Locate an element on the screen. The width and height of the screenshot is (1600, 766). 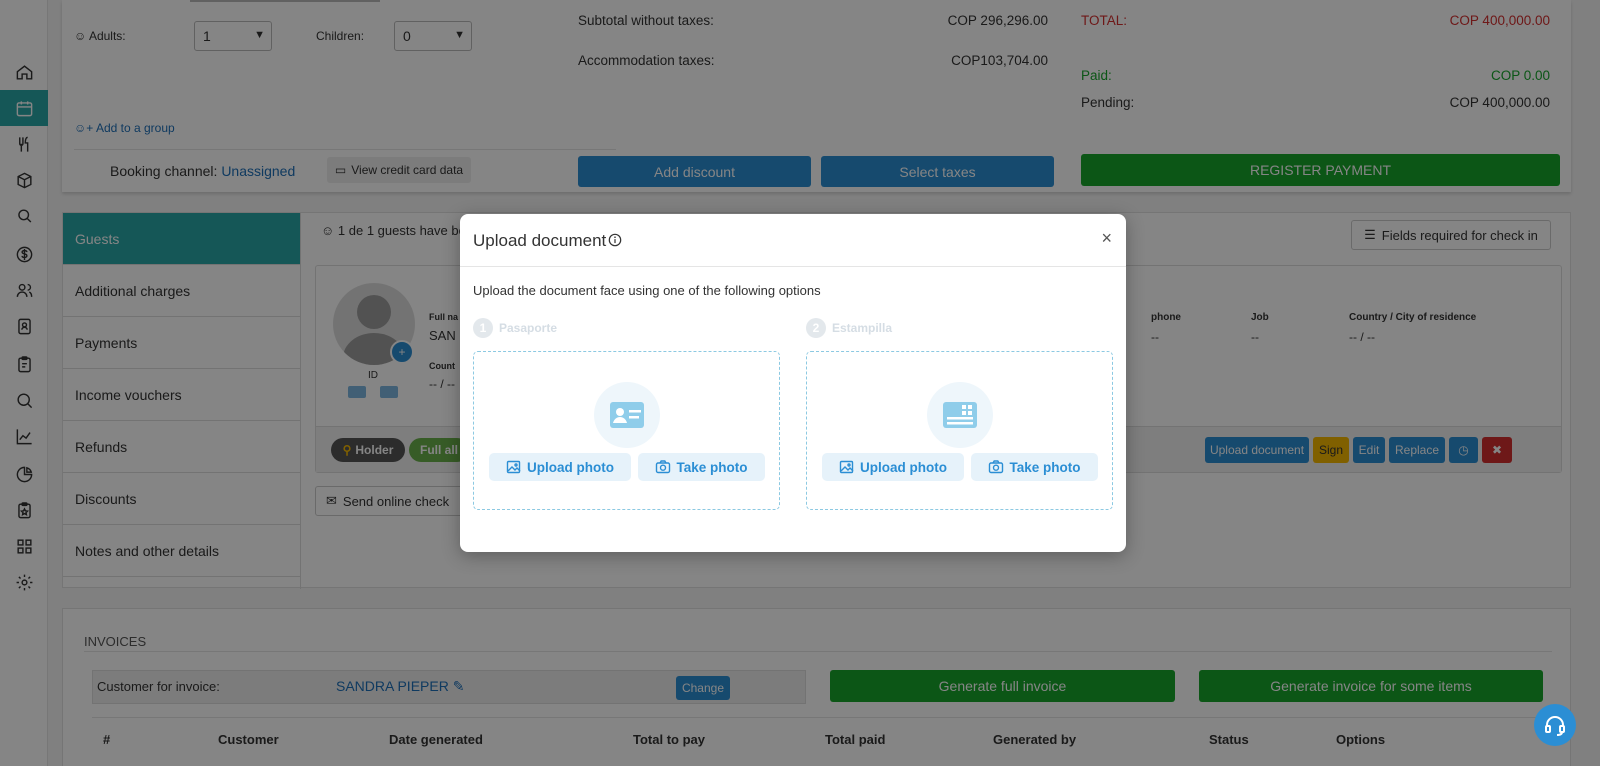
support-headset-icon is located at coordinates (1555, 725).